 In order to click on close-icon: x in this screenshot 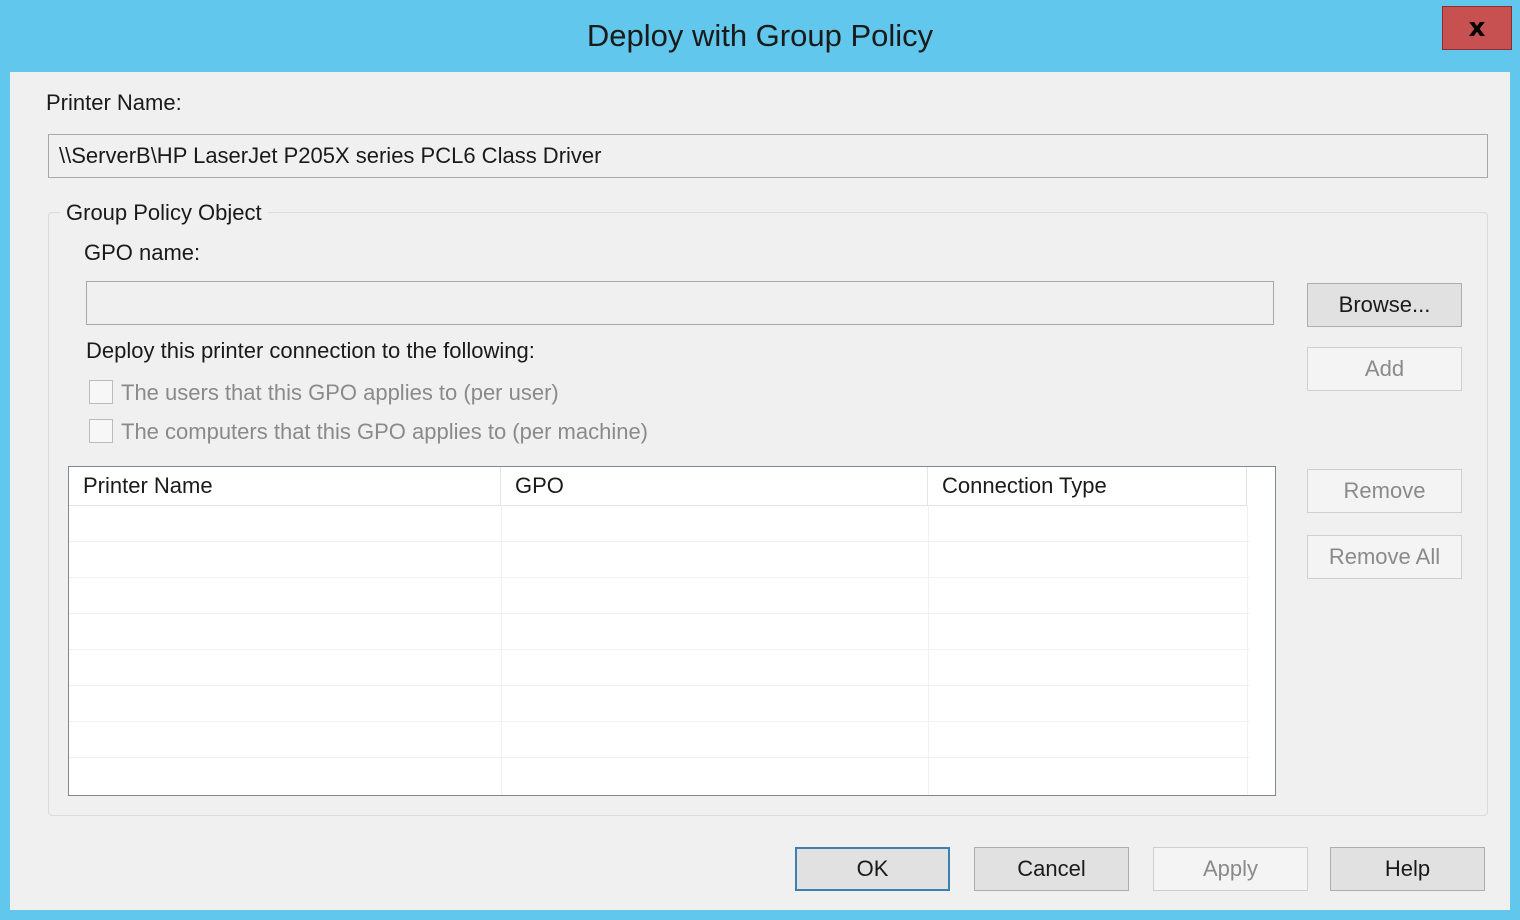, I will do `click(1477, 28)`.